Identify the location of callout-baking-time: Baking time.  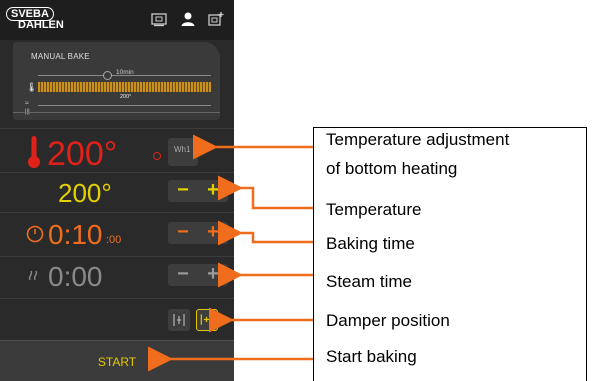
(370, 243).